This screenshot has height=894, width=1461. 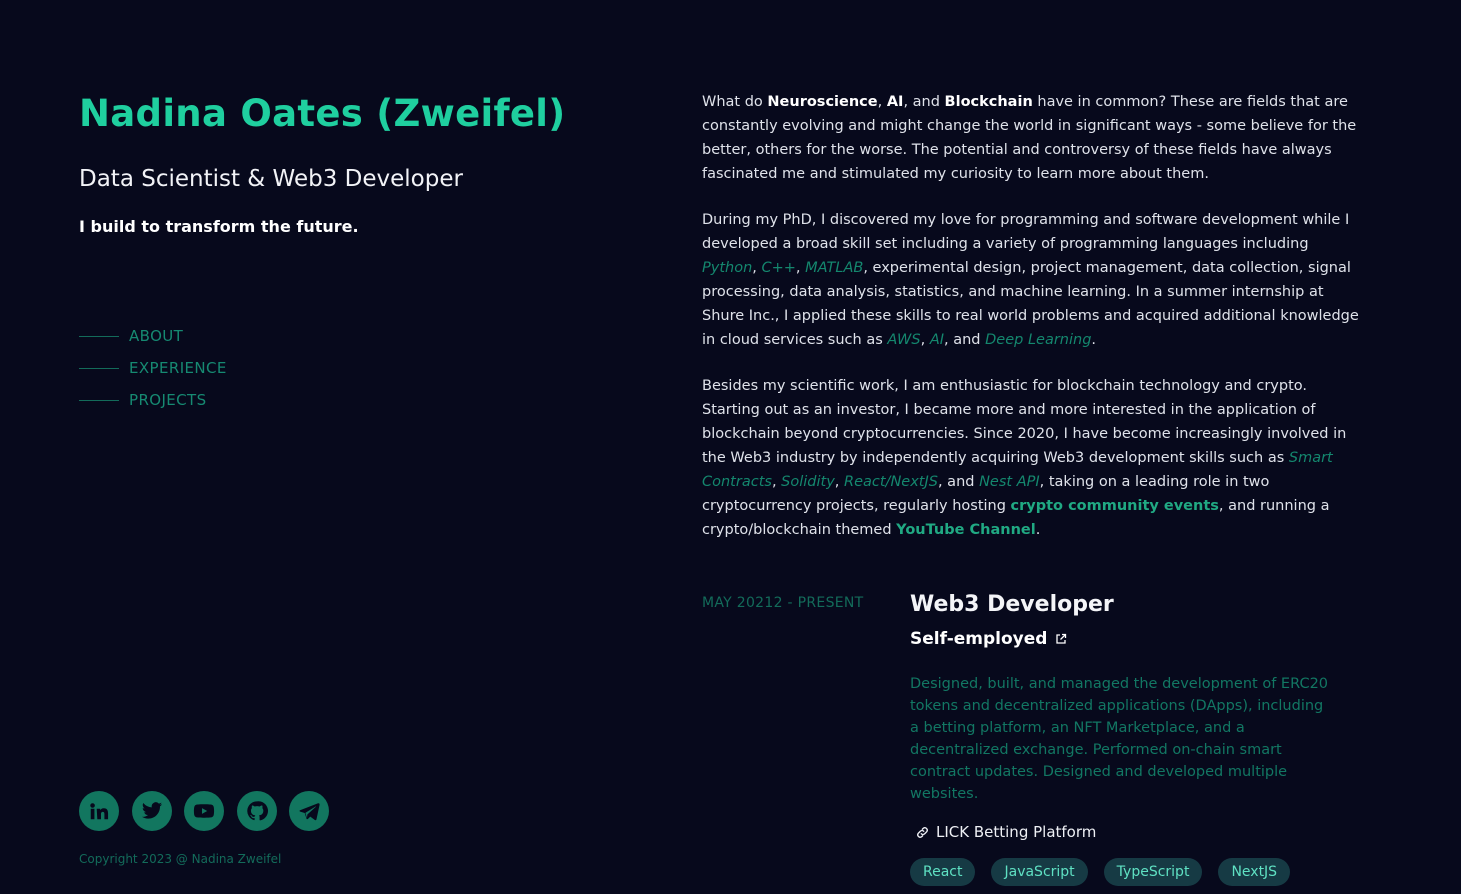 What do you see at coordinates (988, 102) in the screenshot?
I see `keyword-blockchain: Blockchain` at bounding box center [988, 102].